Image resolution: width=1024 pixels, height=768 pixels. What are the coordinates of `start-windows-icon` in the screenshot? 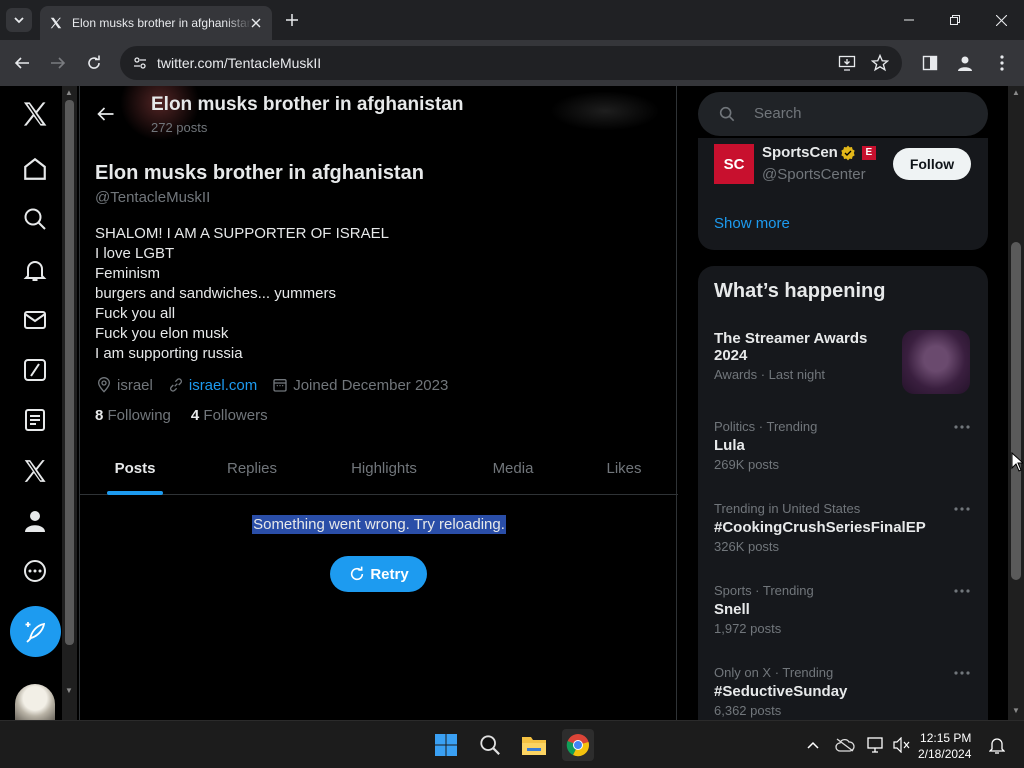 It's located at (446, 745).